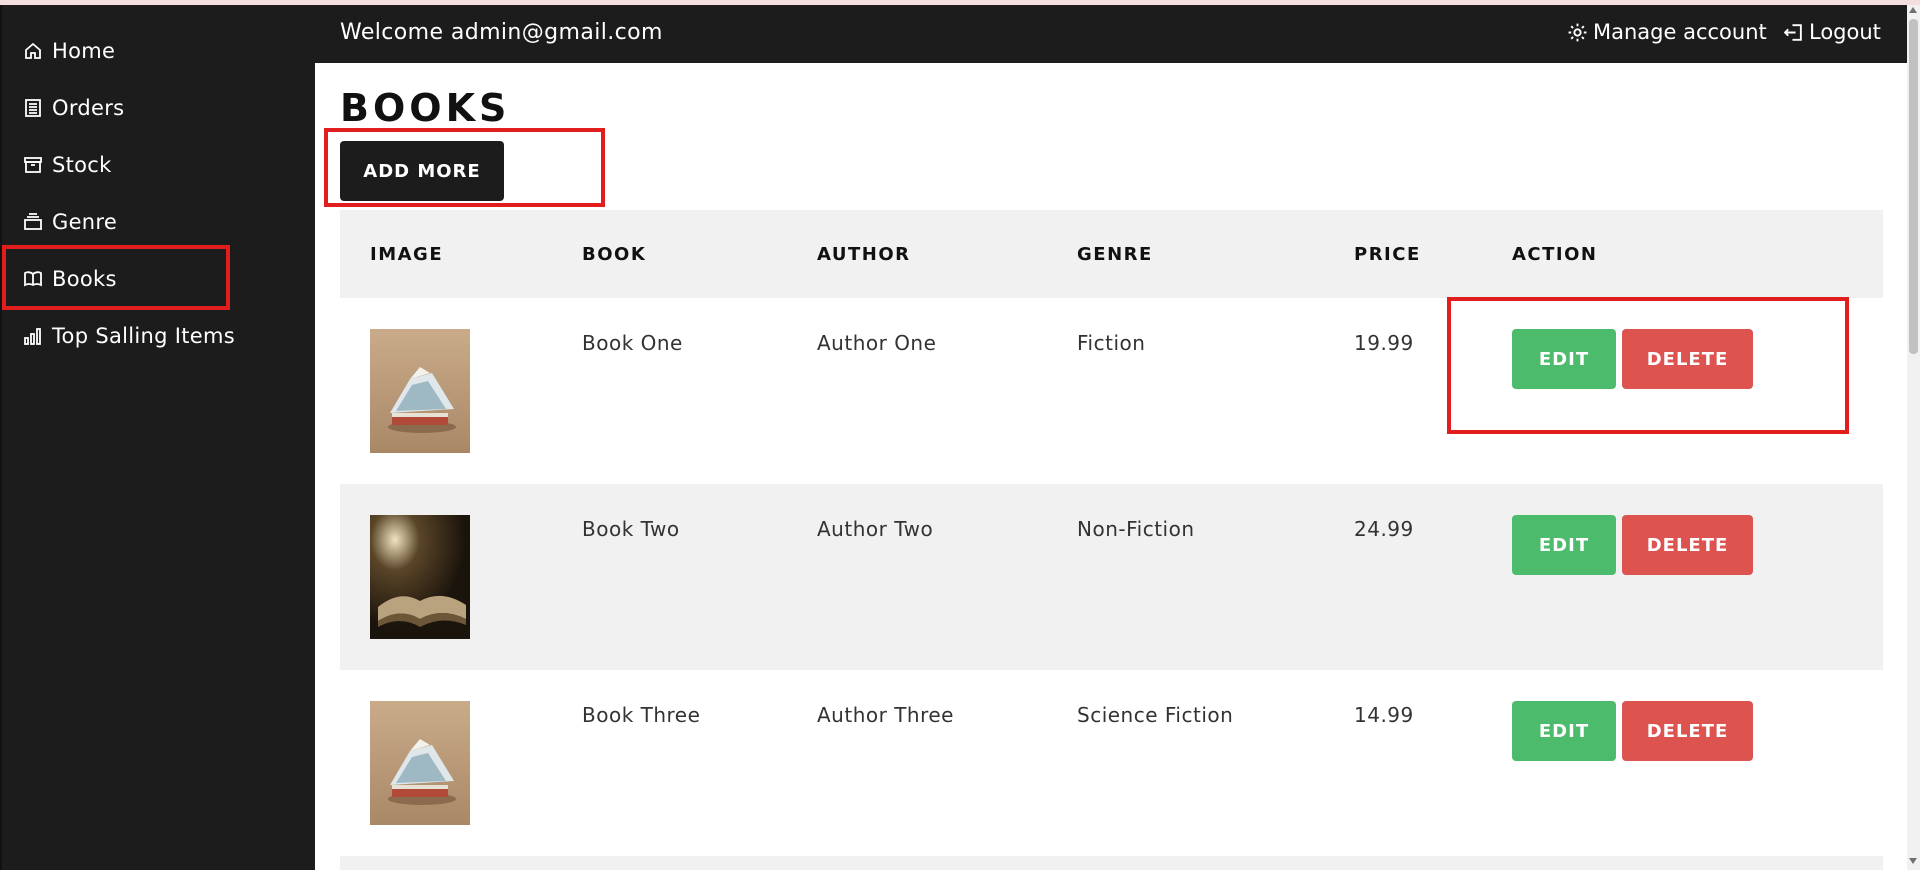  I want to click on home-icon, so click(33, 51).